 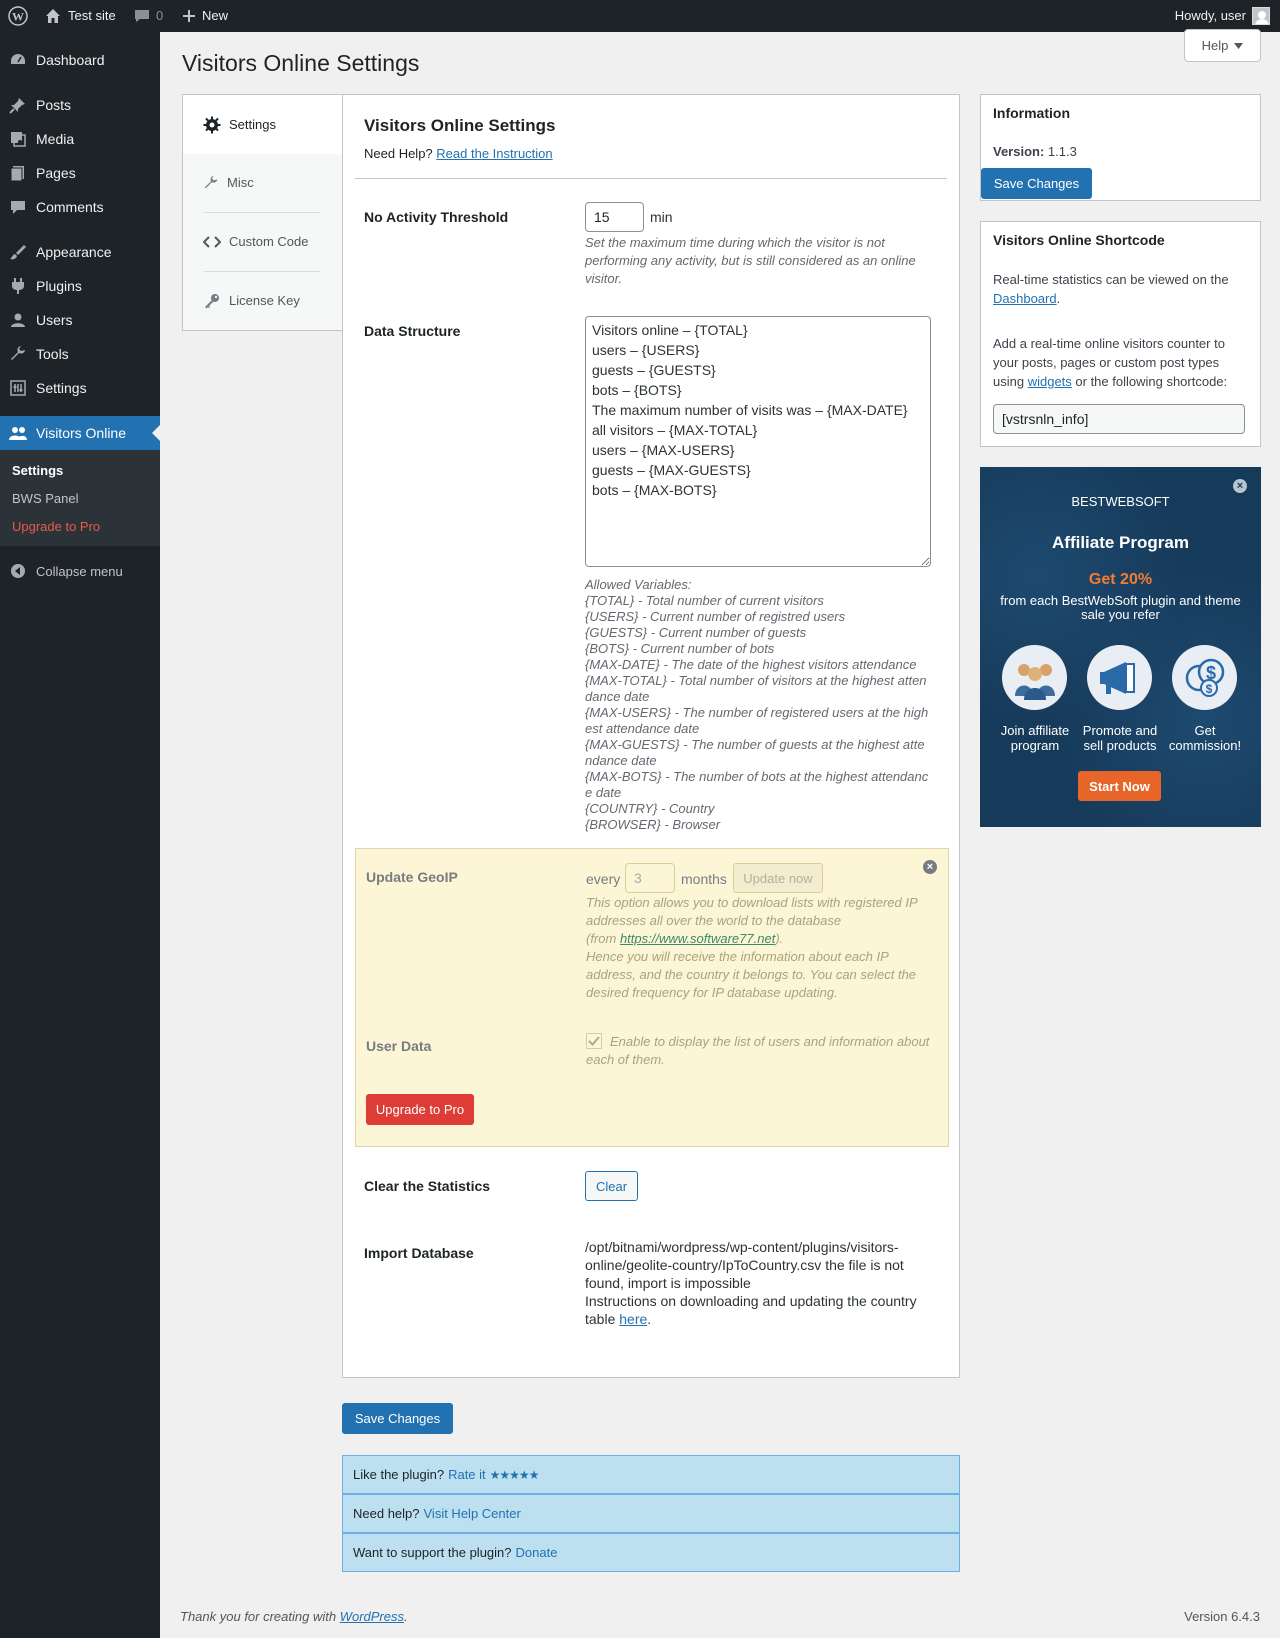 What do you see at coordinates (1215, 45) in the screenshot?
I see `help-label: Help` at bounding box center [1215, 45].